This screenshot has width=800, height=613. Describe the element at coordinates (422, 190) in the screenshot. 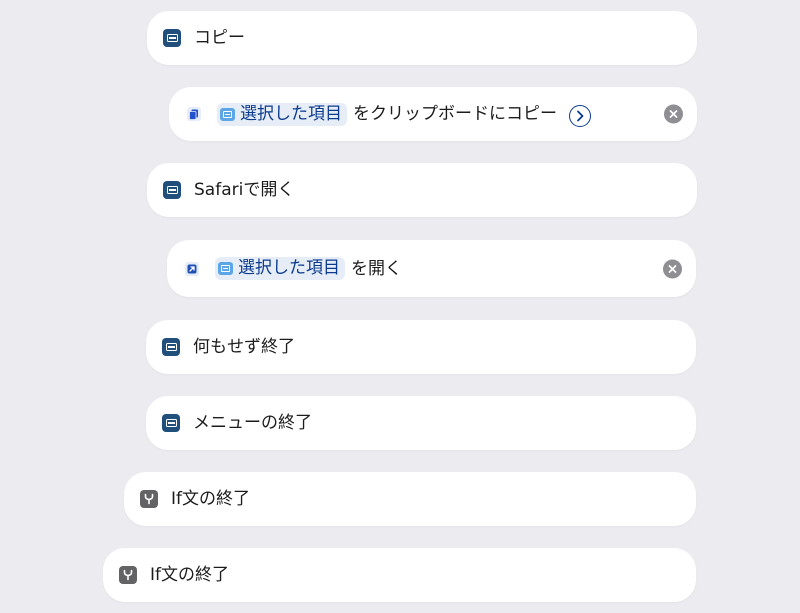

I see `action-open-in-safari: Safariで開く` at that location.